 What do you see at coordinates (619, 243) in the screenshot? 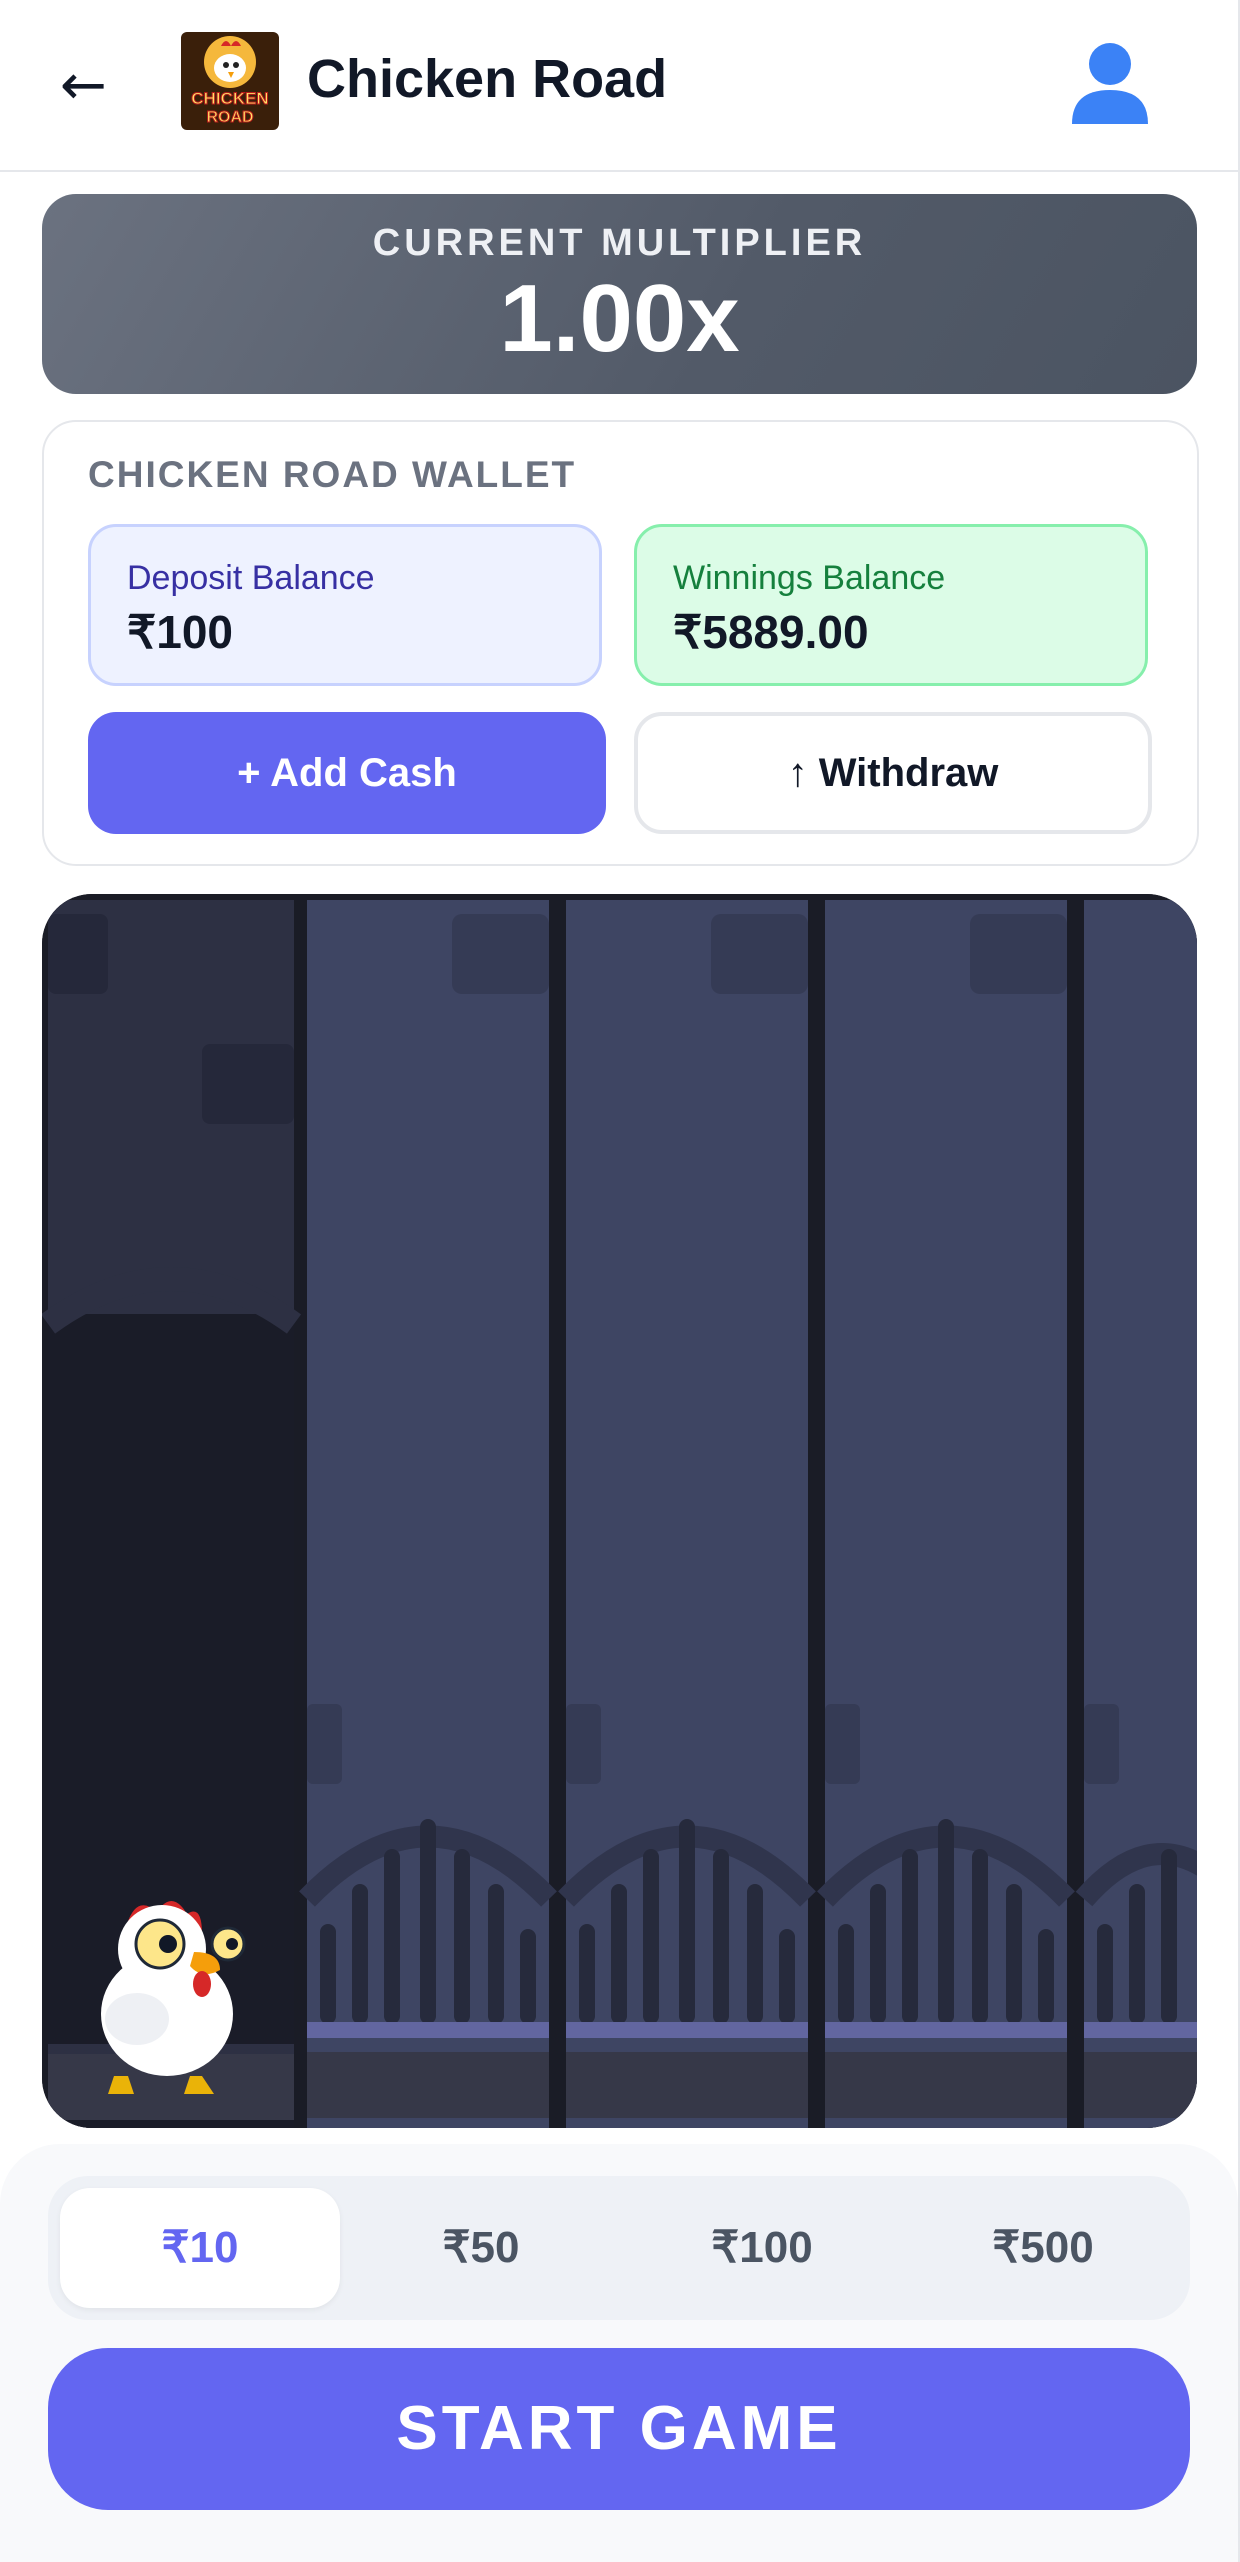
I see `multiplier-label: CURRENT MULTIPLIER` at bounding box center [619, 243].